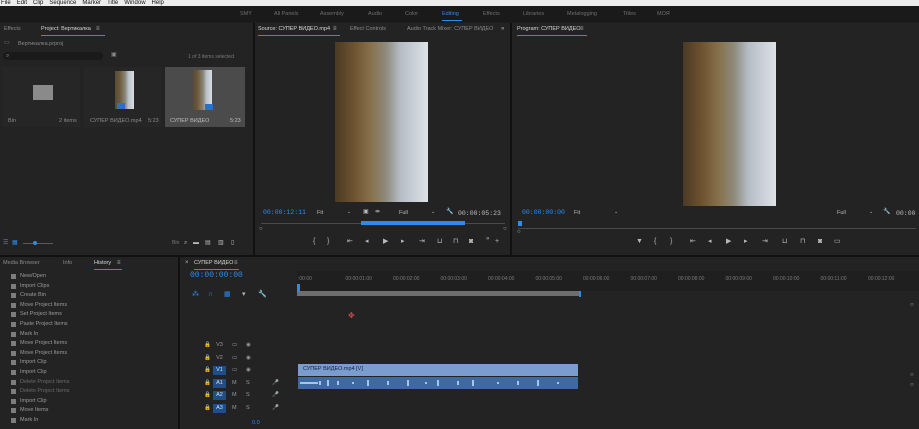 The width and height of the screenshot is (919, 429). What do you see at coordinates (784, 241) in the screenshot?
I see `lift-icon: ⊔` at bounding box center [784, 241].